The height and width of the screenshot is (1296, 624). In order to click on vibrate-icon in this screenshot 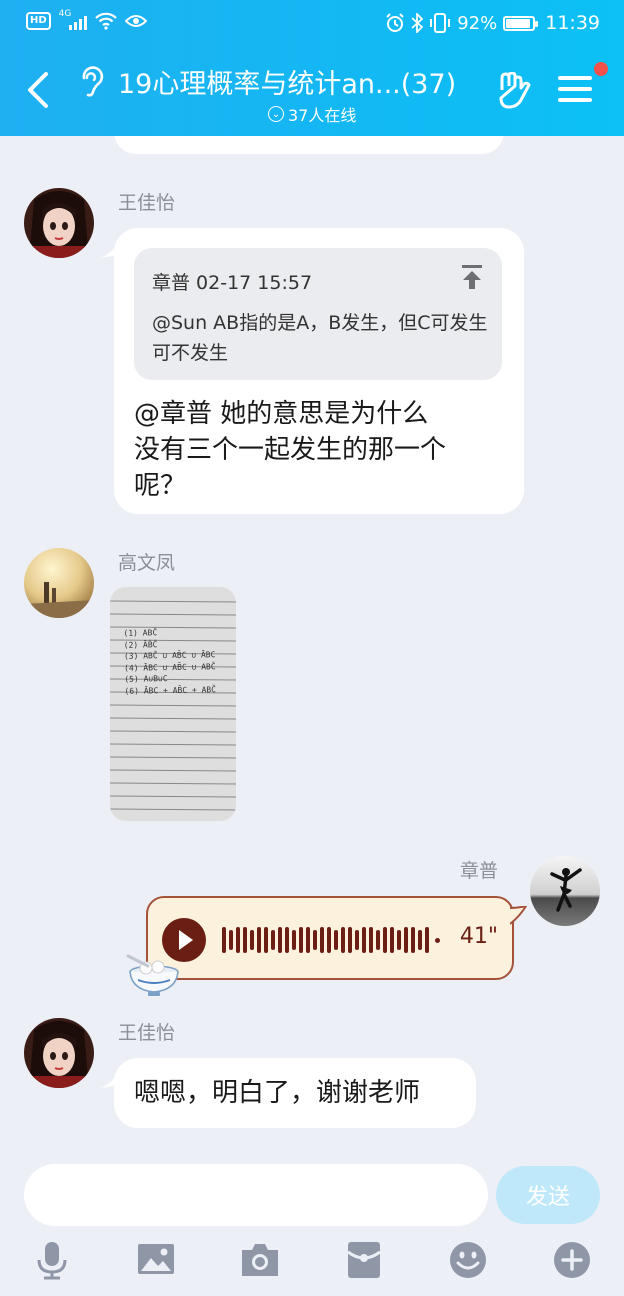, I will do `click(440, 23)`.